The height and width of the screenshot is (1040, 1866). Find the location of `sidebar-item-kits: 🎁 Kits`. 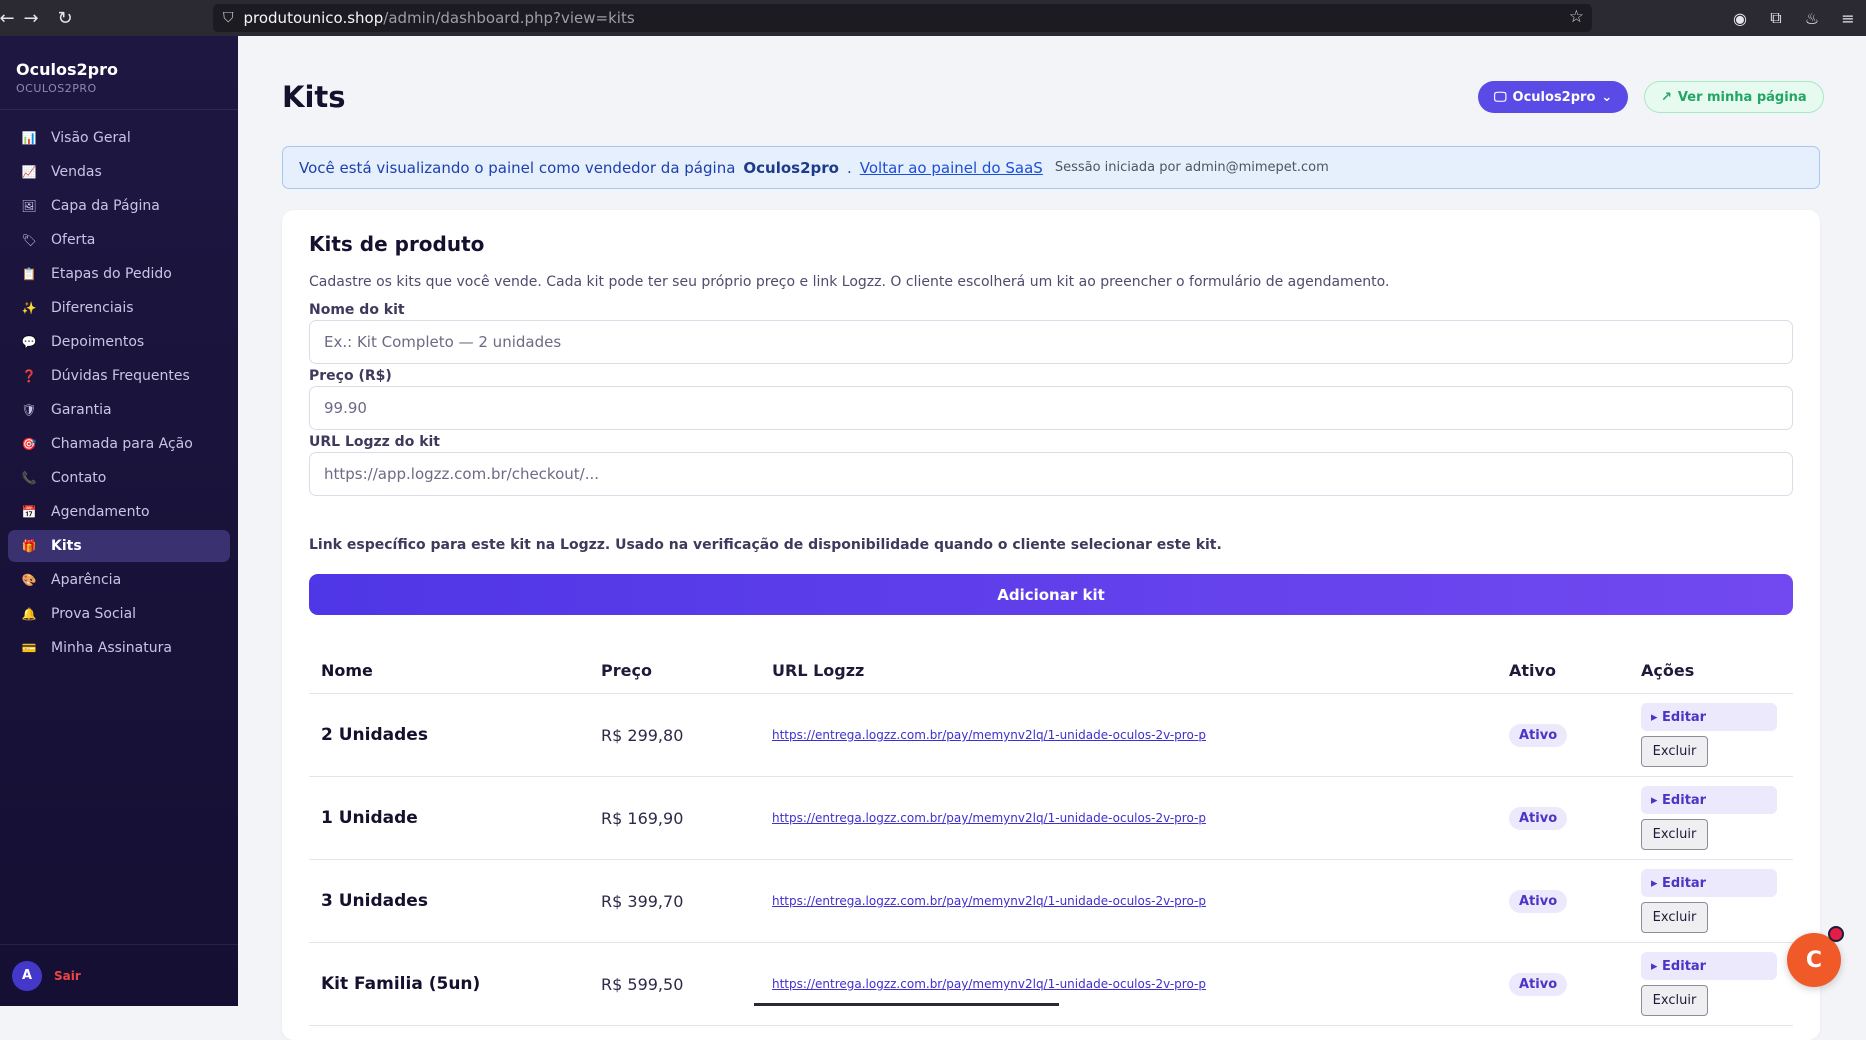

sidebar-item-kits: 🎁 Kits is located at coordinates (119, 546).